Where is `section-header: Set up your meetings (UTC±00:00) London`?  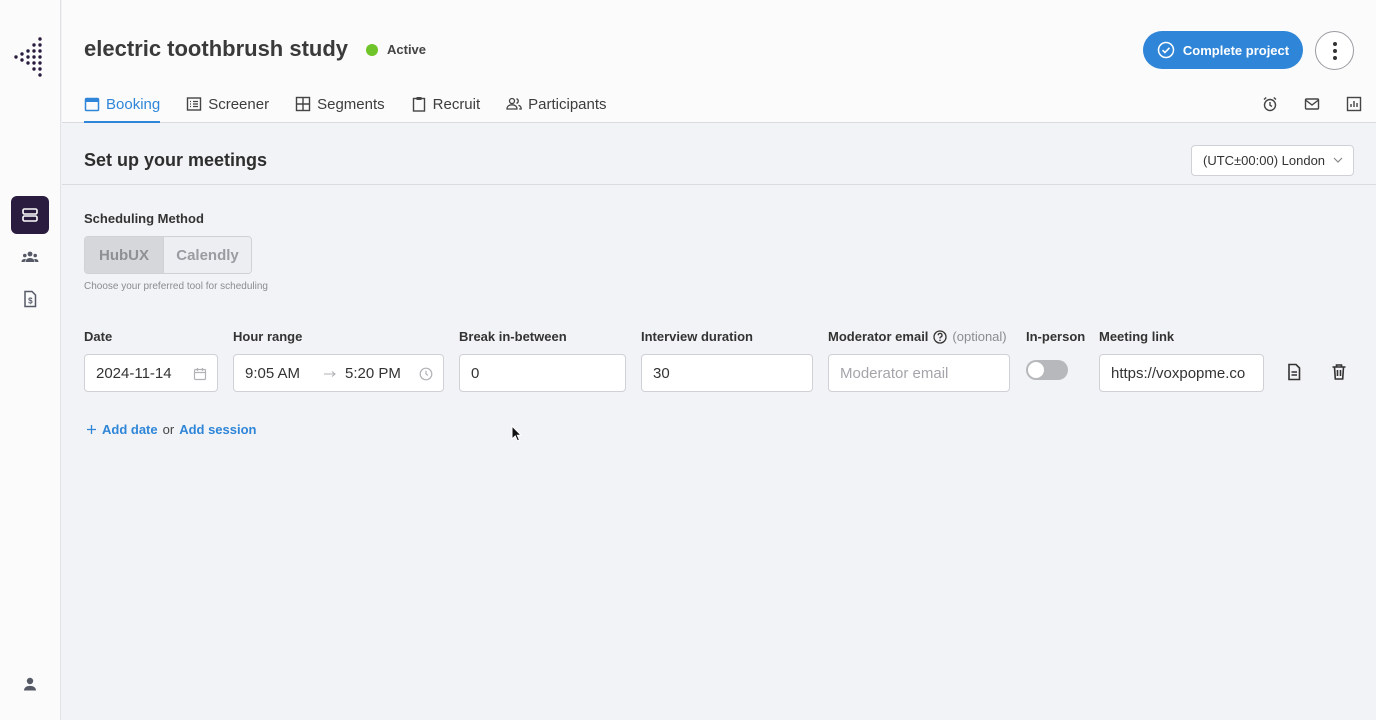 section-header: Set up your meetings (UTC±00:00) London is located at coordinates (719, 154).